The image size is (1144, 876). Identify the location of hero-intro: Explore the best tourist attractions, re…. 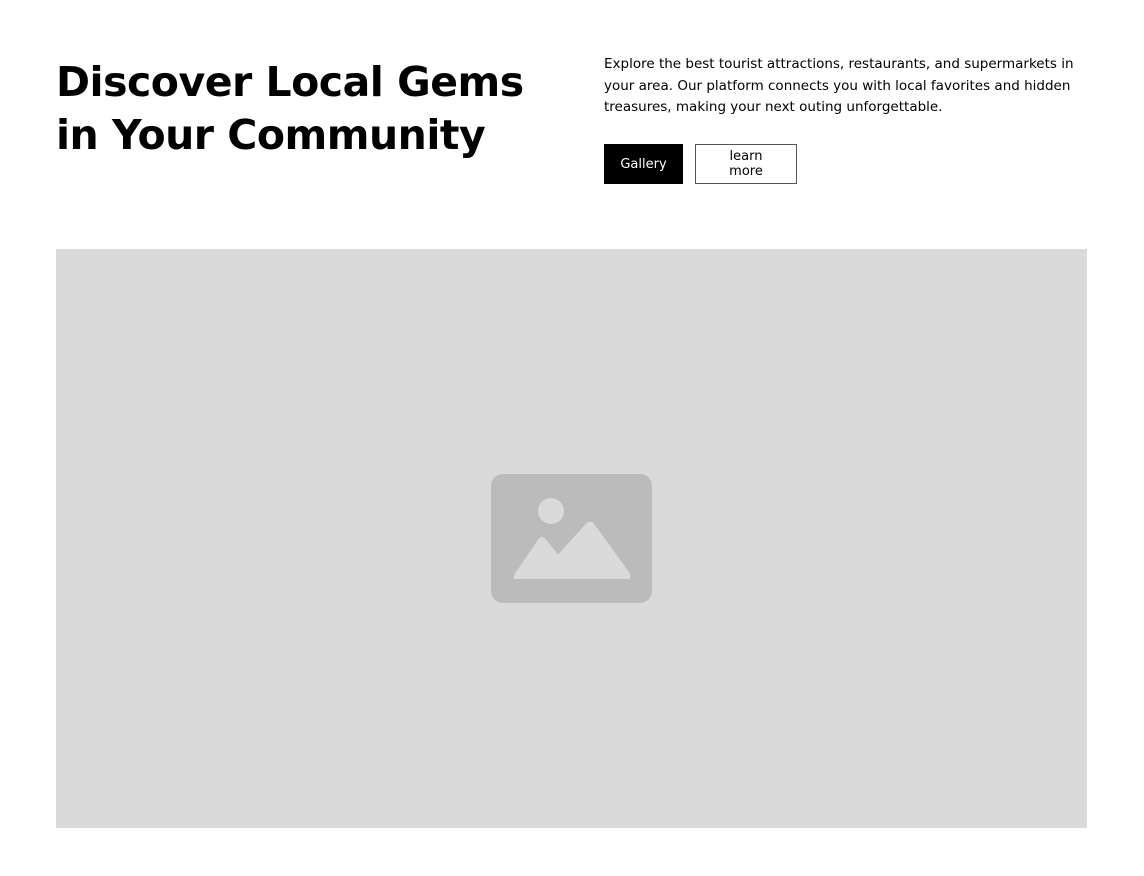
(845, 119).